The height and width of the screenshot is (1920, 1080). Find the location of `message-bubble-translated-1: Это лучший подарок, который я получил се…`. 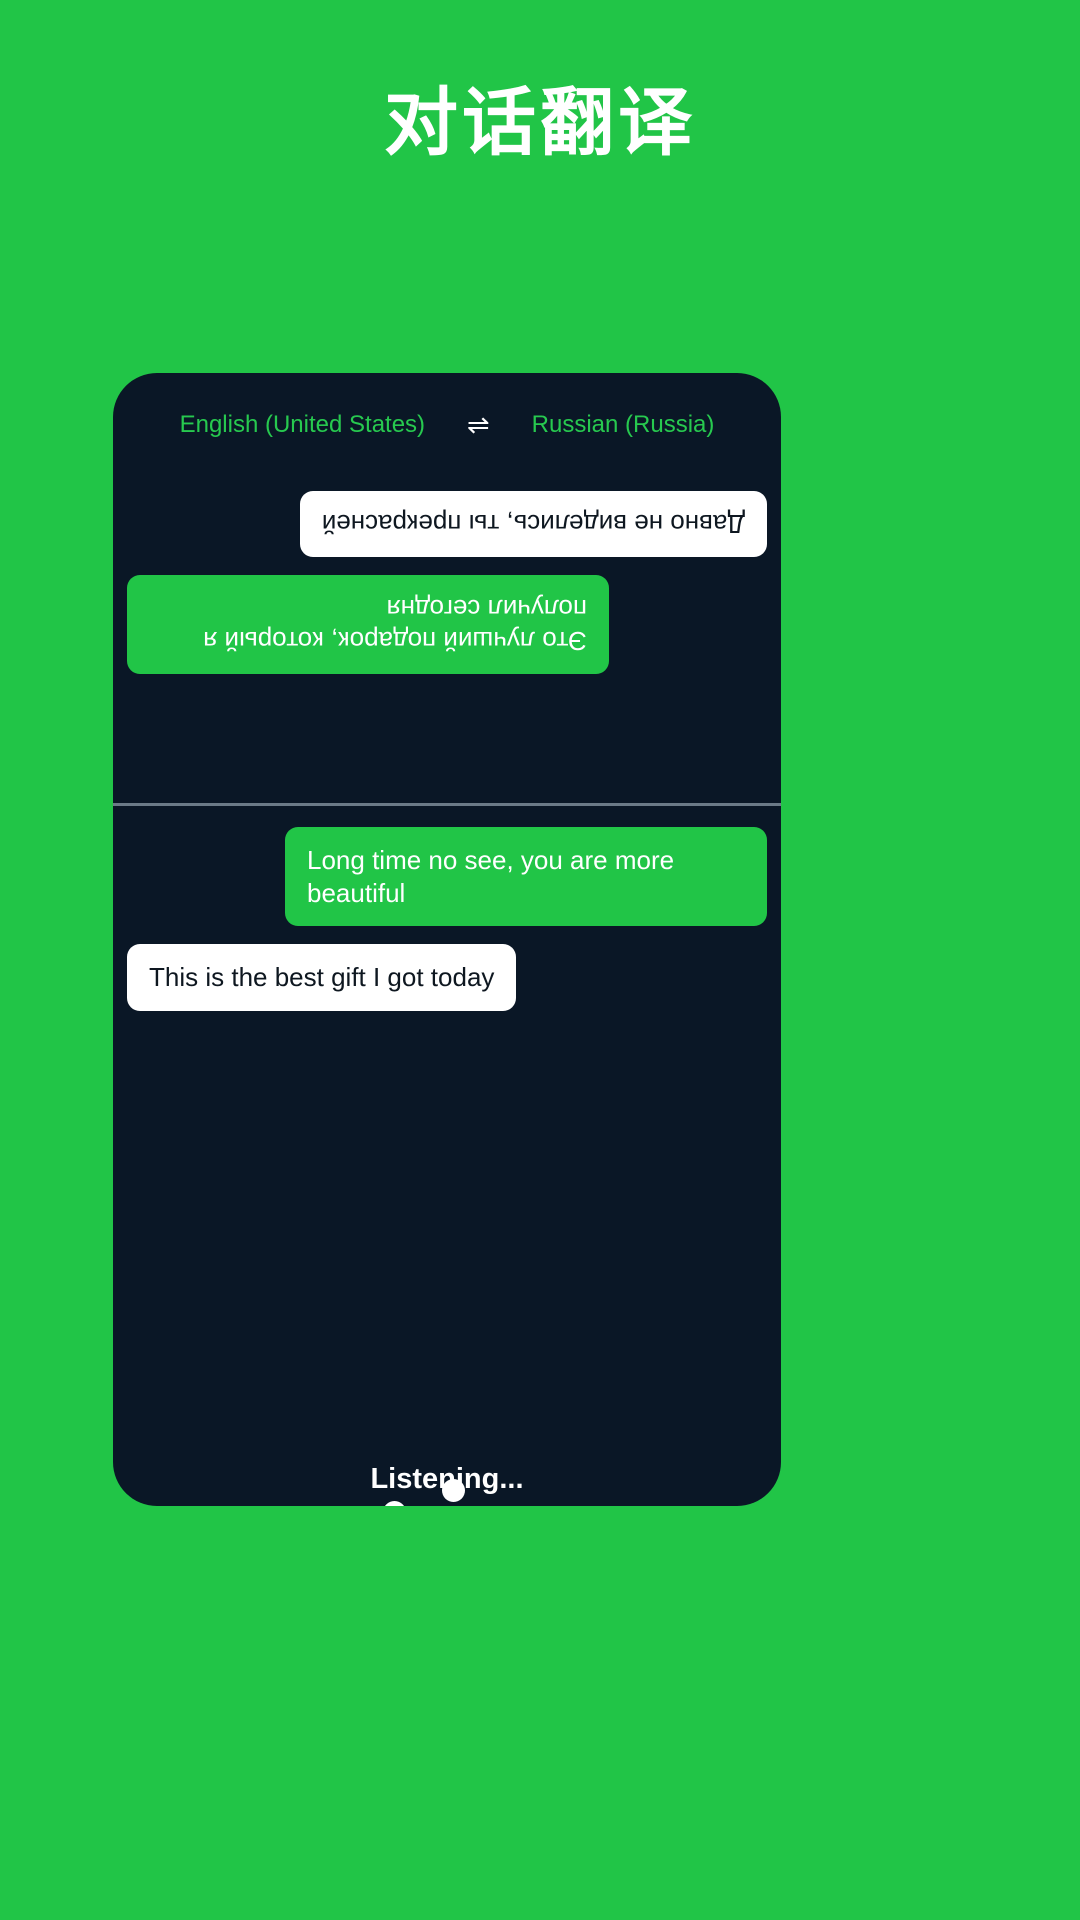

message-bubble-translated-1: Это лучший подарок, который я получил се… is located at coordinates (368, 625).